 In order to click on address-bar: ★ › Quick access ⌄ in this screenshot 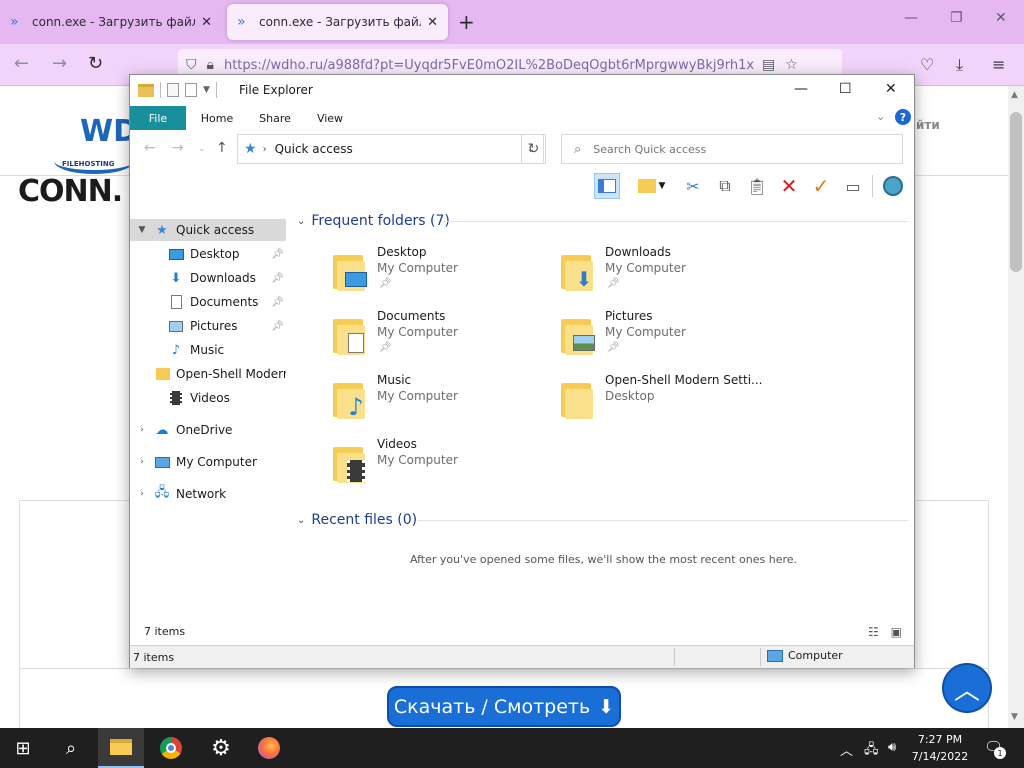, I will do `click(390, 149)`.